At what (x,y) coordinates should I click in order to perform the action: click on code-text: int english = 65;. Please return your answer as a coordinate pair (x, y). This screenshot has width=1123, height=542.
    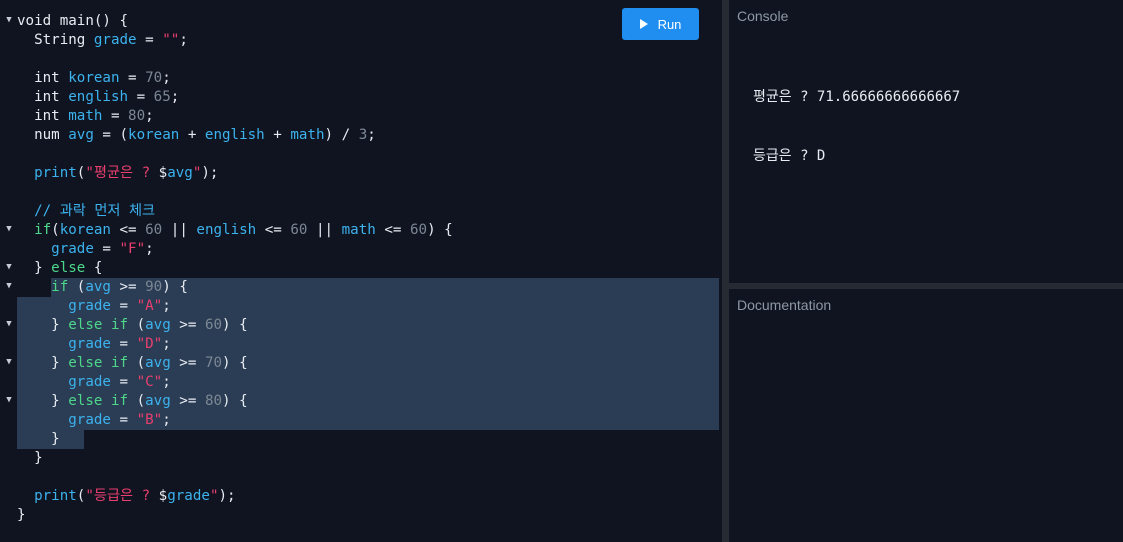
    Looking at the image, I should click on (98, 97).